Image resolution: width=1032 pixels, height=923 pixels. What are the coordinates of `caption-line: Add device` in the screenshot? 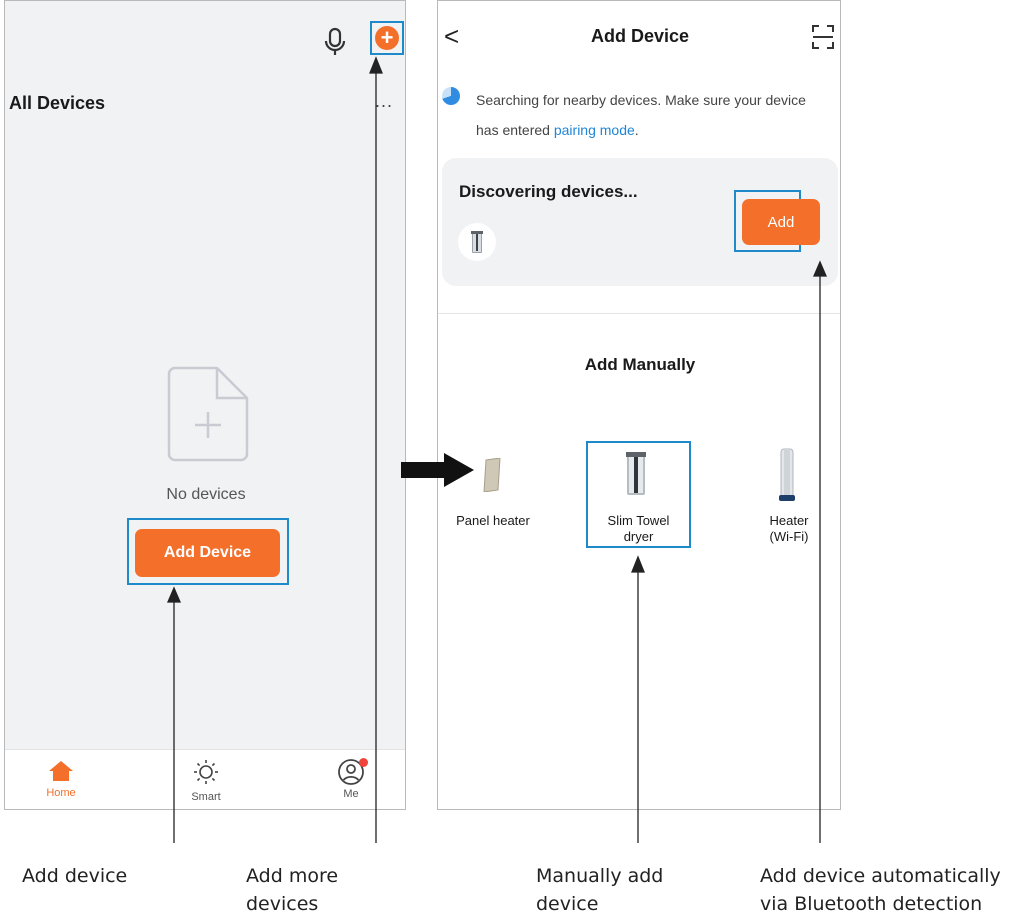 It's located at (75, 876).